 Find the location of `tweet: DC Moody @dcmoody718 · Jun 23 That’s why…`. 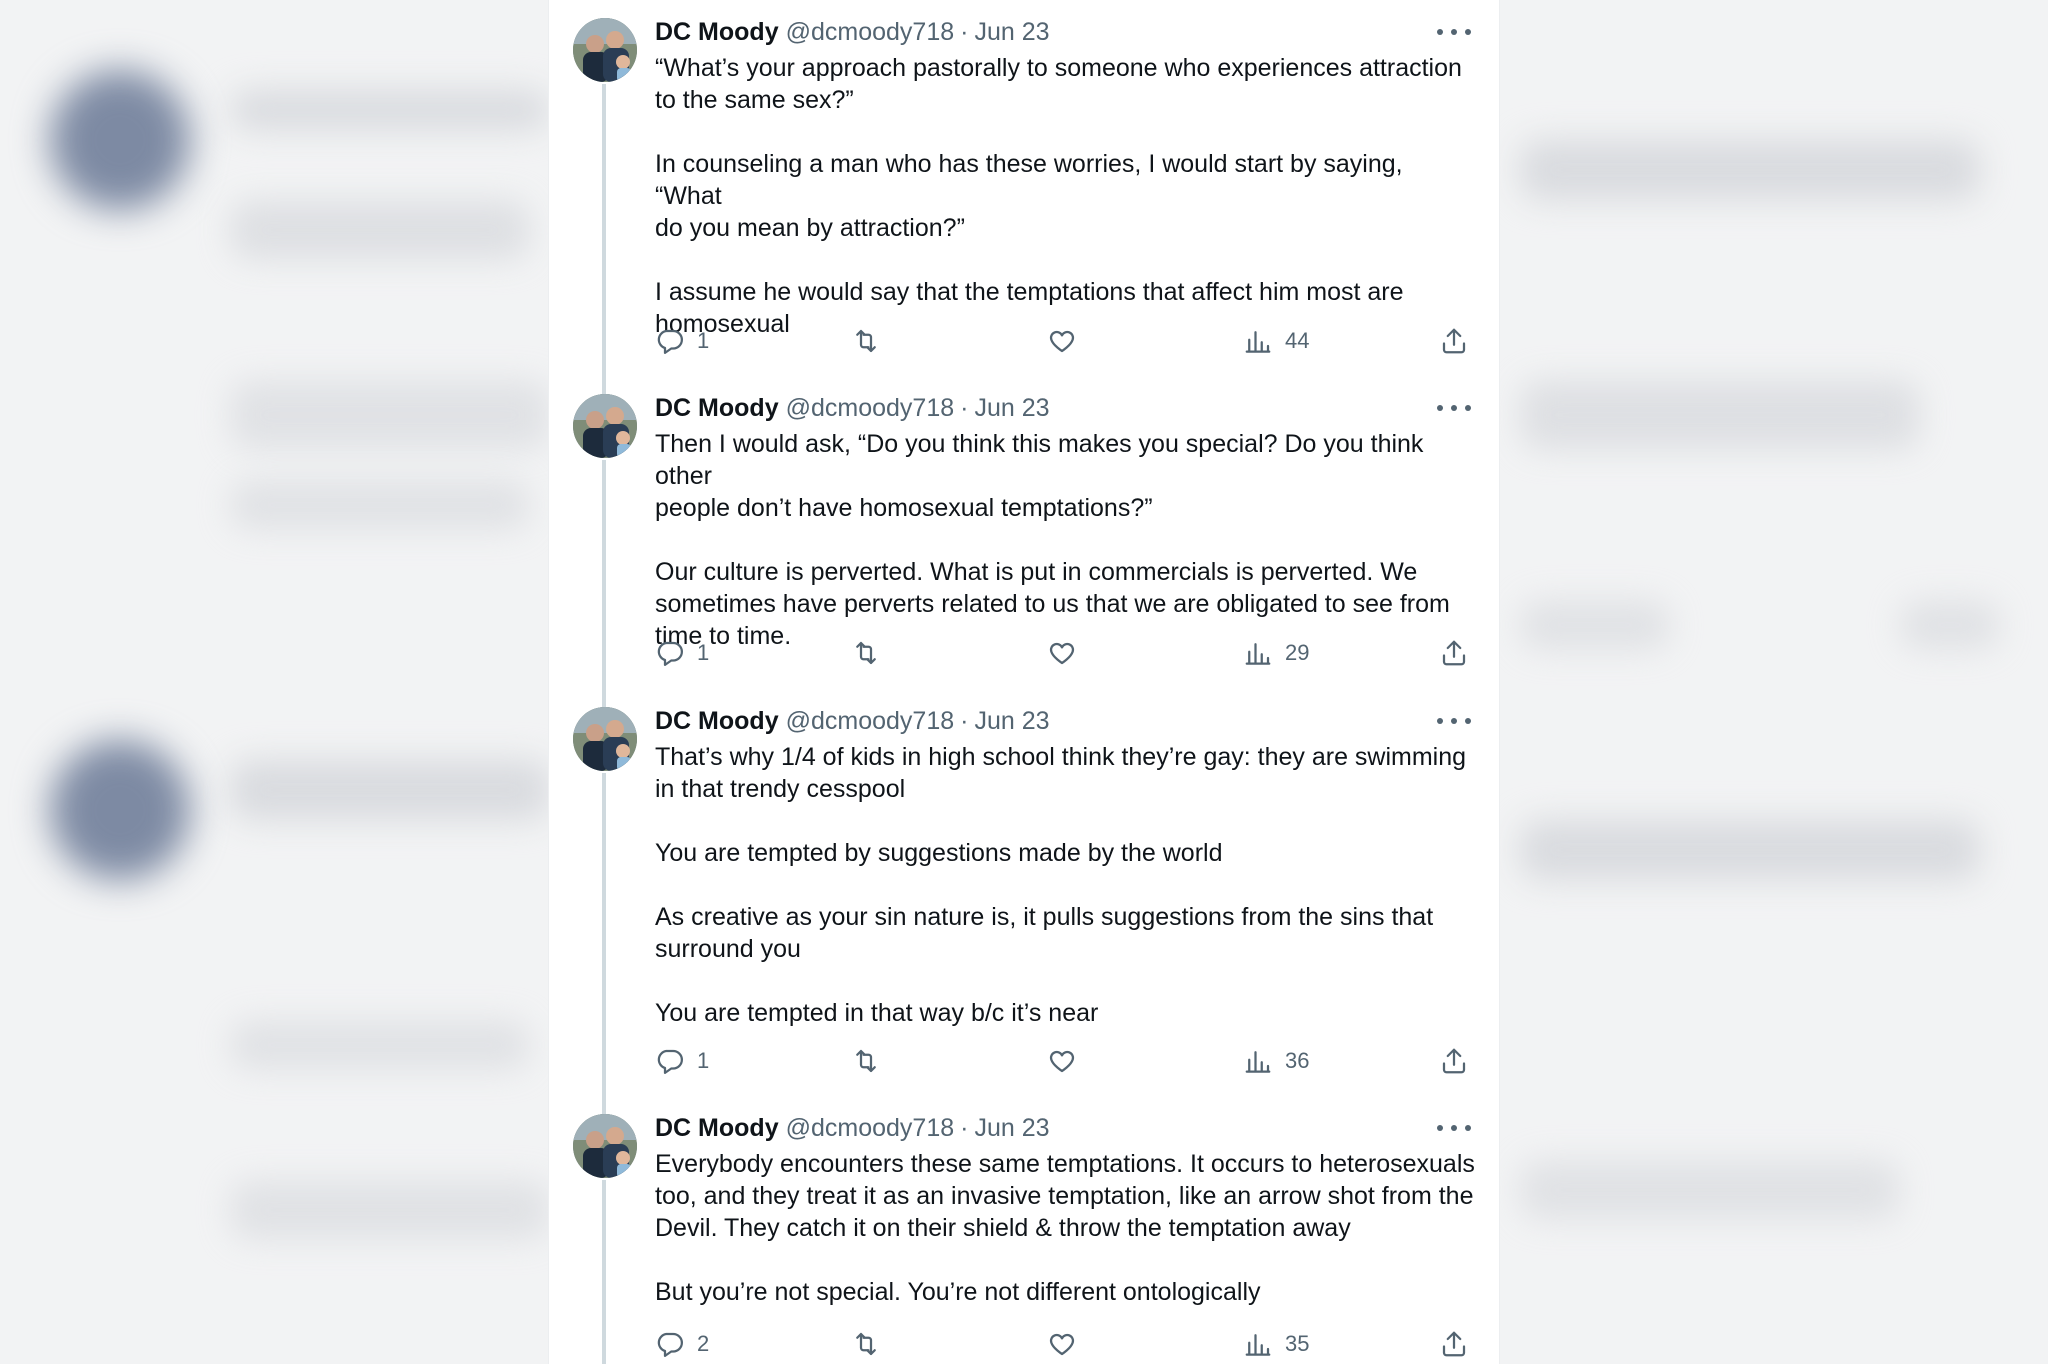

tweet: DC Moody @dcmoody718 · Jun 23 That’s why… is located at coordinates (1024, 892).